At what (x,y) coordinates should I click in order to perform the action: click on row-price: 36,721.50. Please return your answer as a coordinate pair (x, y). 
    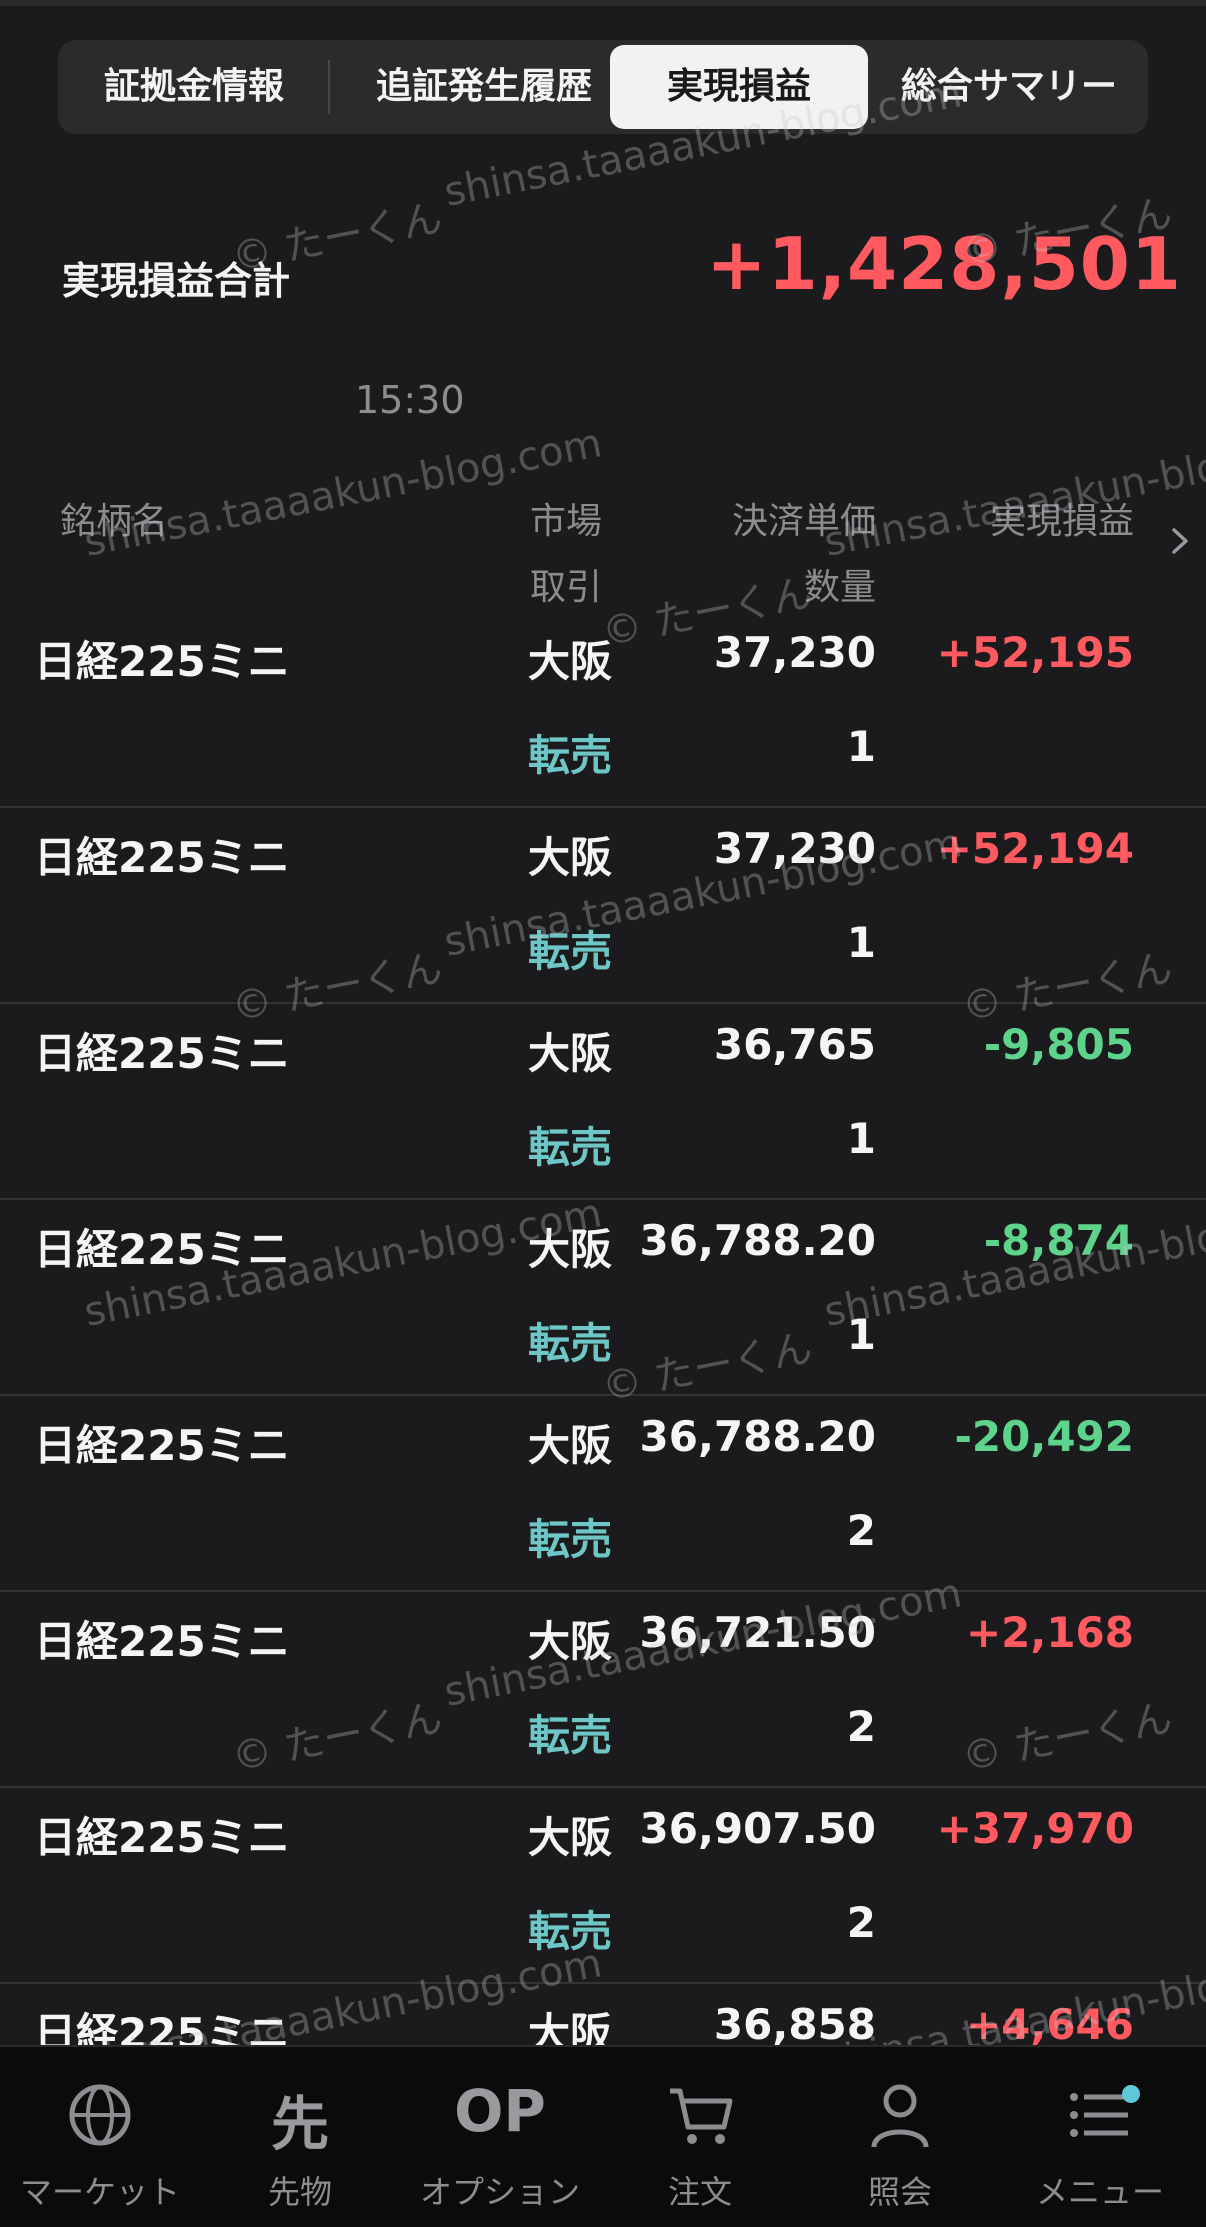
    Looking at the image, I should click on (757, 1632).